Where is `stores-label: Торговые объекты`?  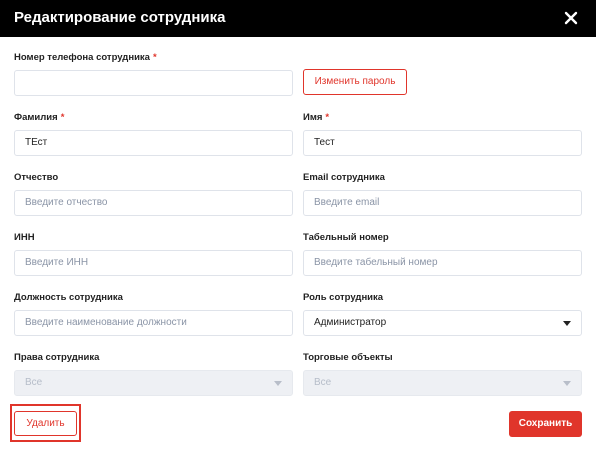 stores-label: Торговые объекты is located at coordinates (348, 357).